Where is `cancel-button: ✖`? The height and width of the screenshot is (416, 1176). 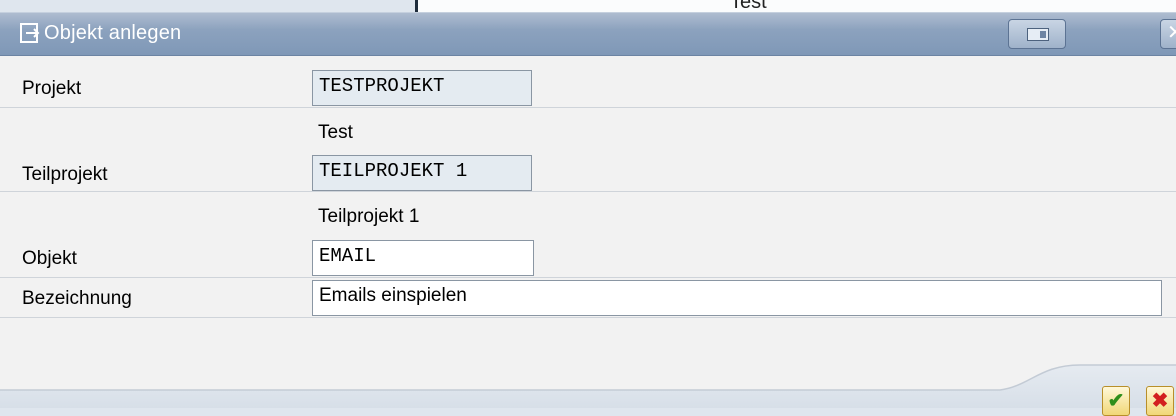
cancel-button: ✖ is located at coordinates (1160, 401).